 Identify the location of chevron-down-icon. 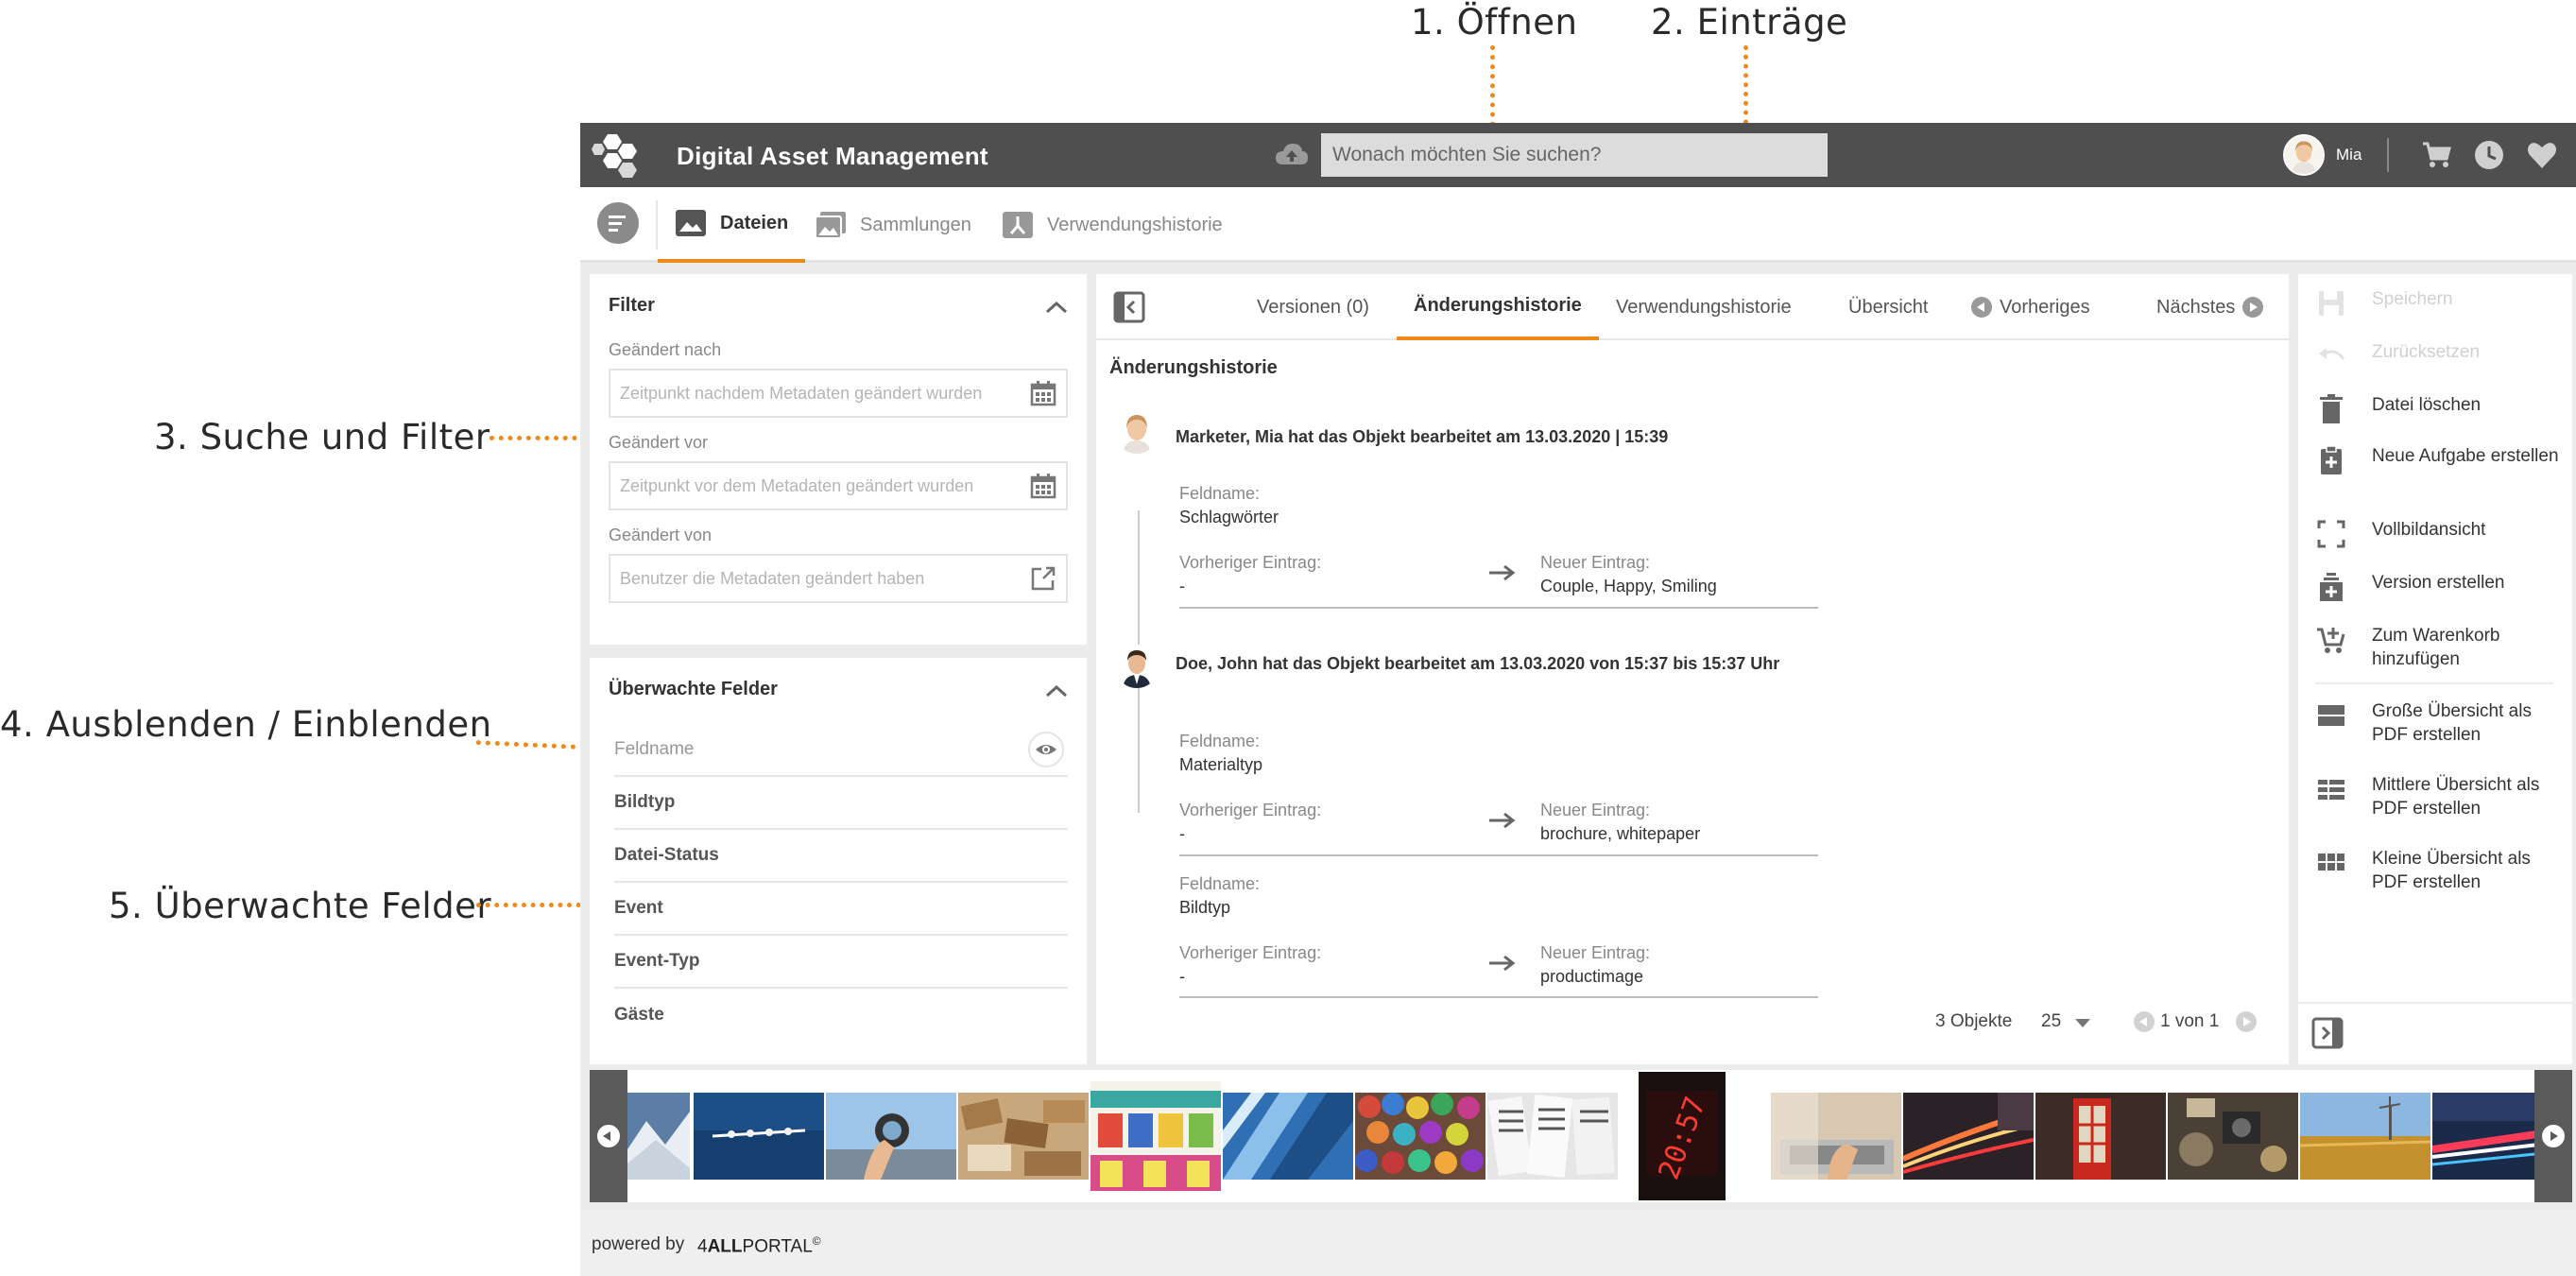
(2082, 1023).